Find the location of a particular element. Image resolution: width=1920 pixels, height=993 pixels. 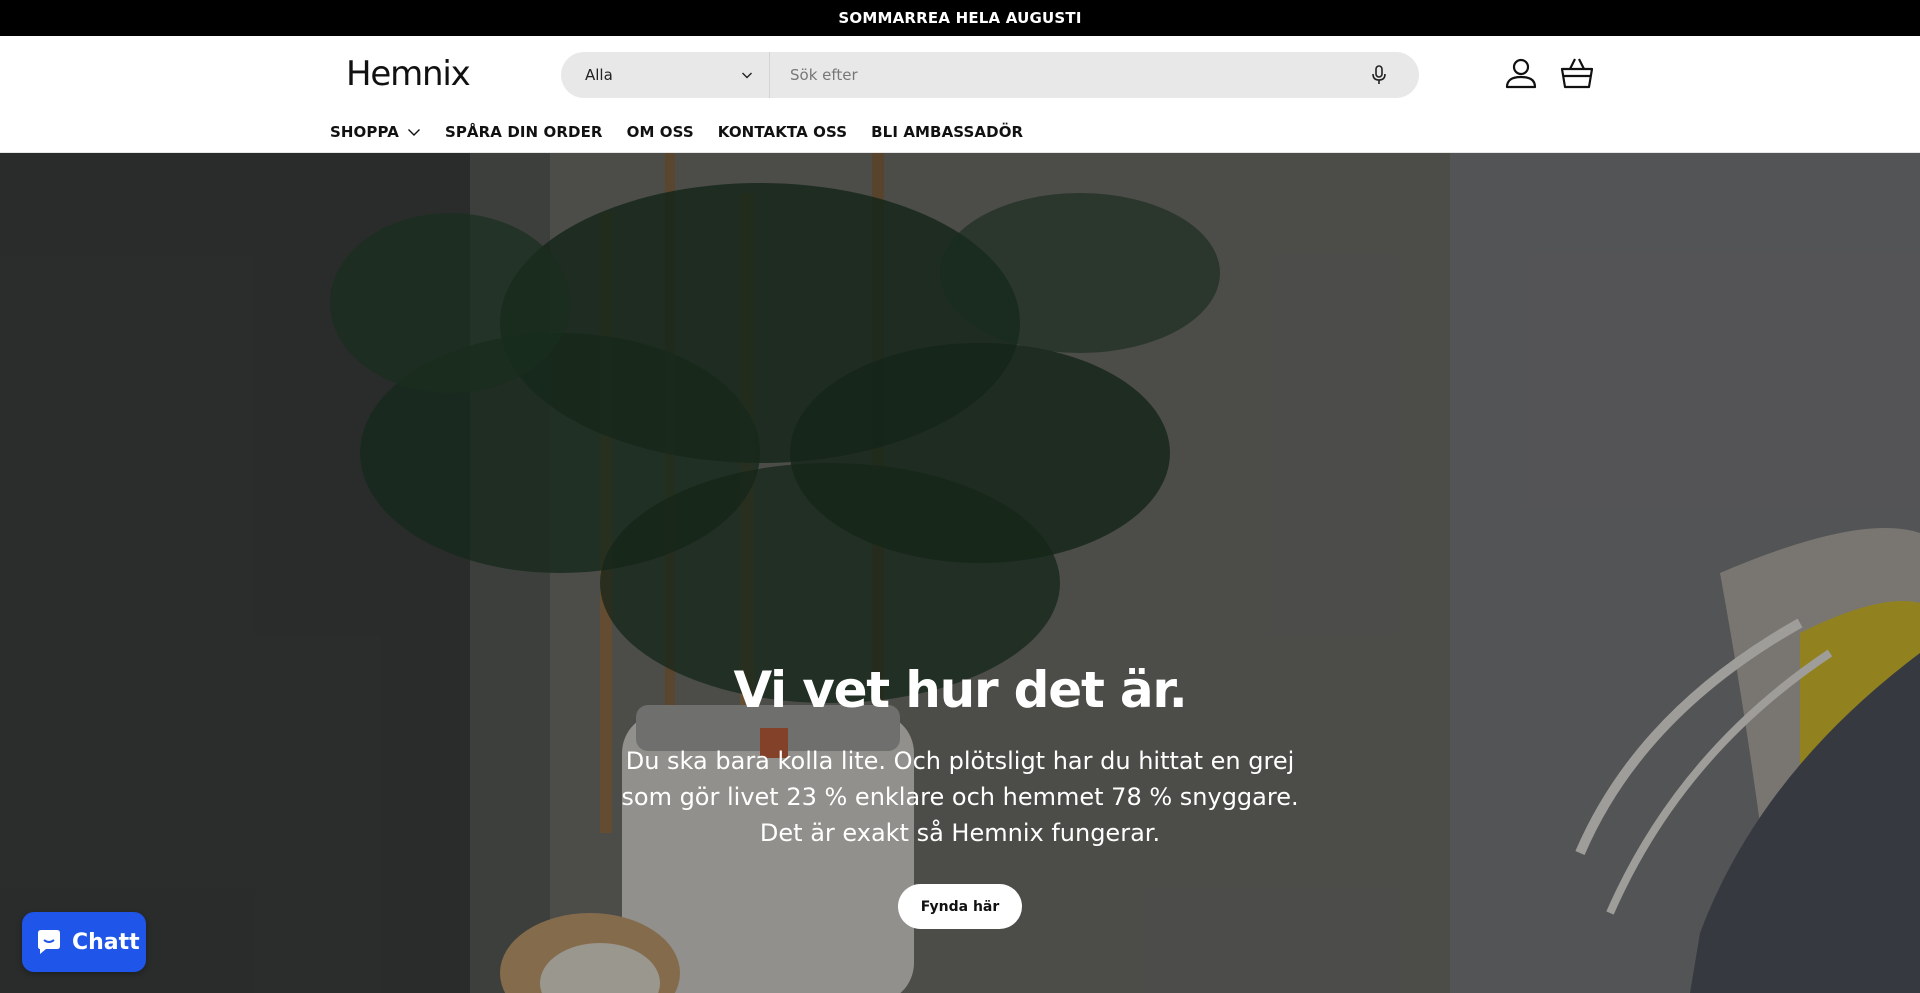

hero-text-line: Det är exakt så Hemnix fungerar. is located at coordinates (960, 833).